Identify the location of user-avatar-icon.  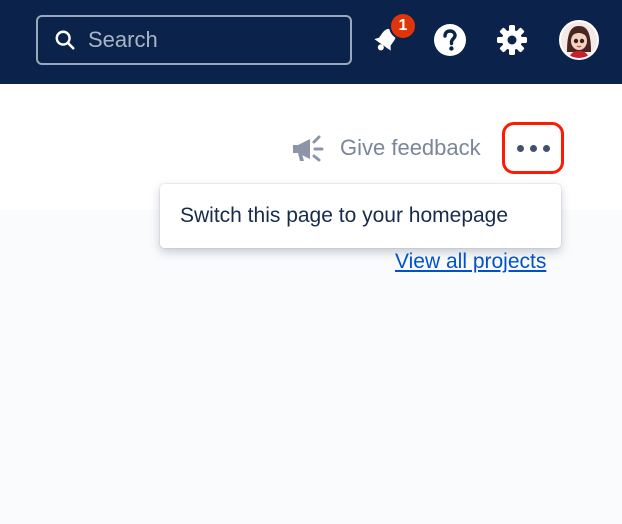
(579, 40).